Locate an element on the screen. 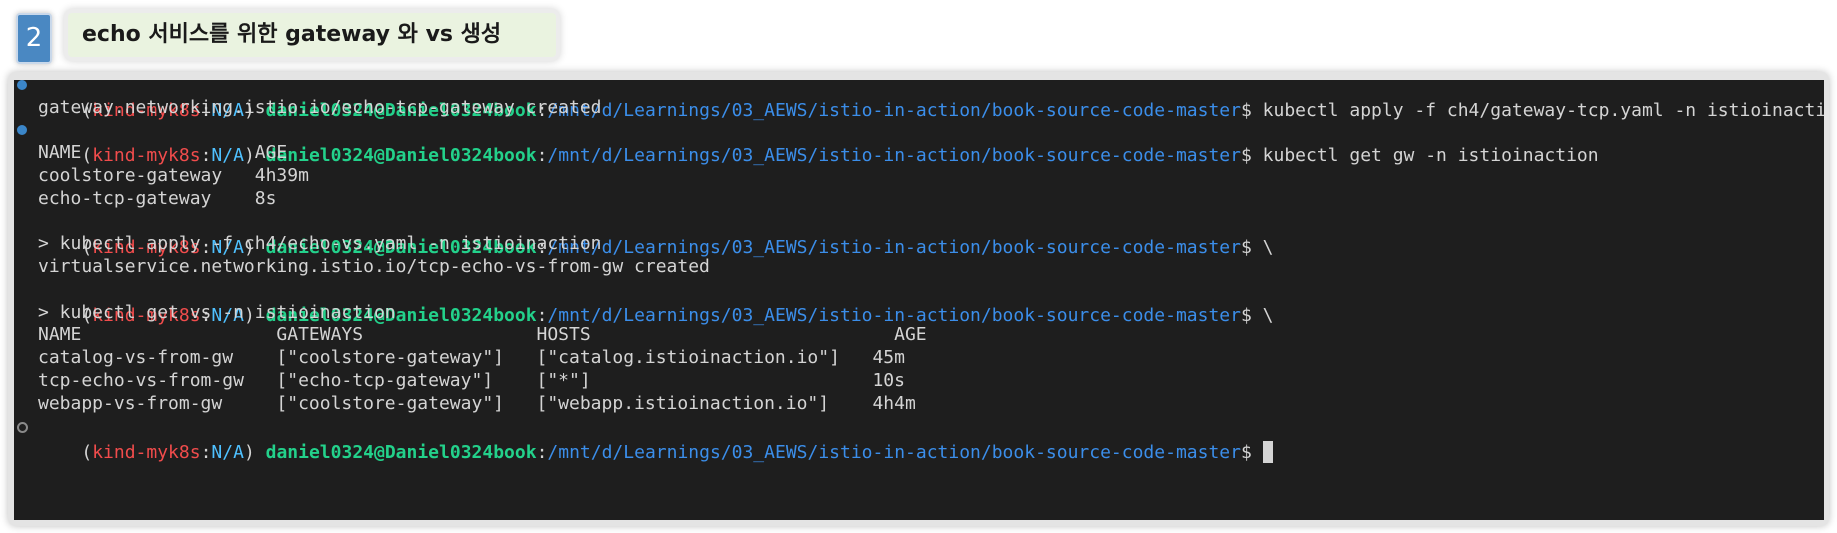  command-text: kubectl get gw -n istioinaction is located at coordinates (1430, 155).